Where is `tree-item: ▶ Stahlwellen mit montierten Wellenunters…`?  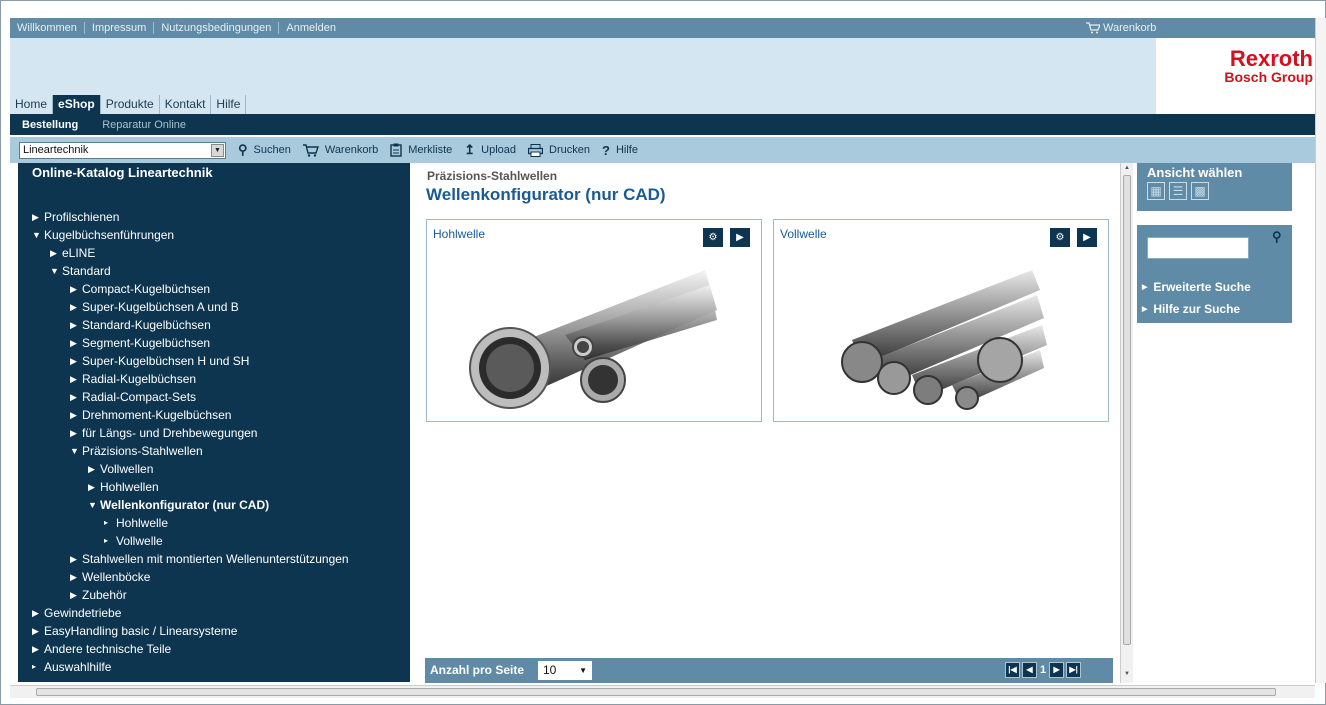
tree-item: ▶ Stahlwellen mit montierten Wellenunters… is located at coordinates (209, 559).